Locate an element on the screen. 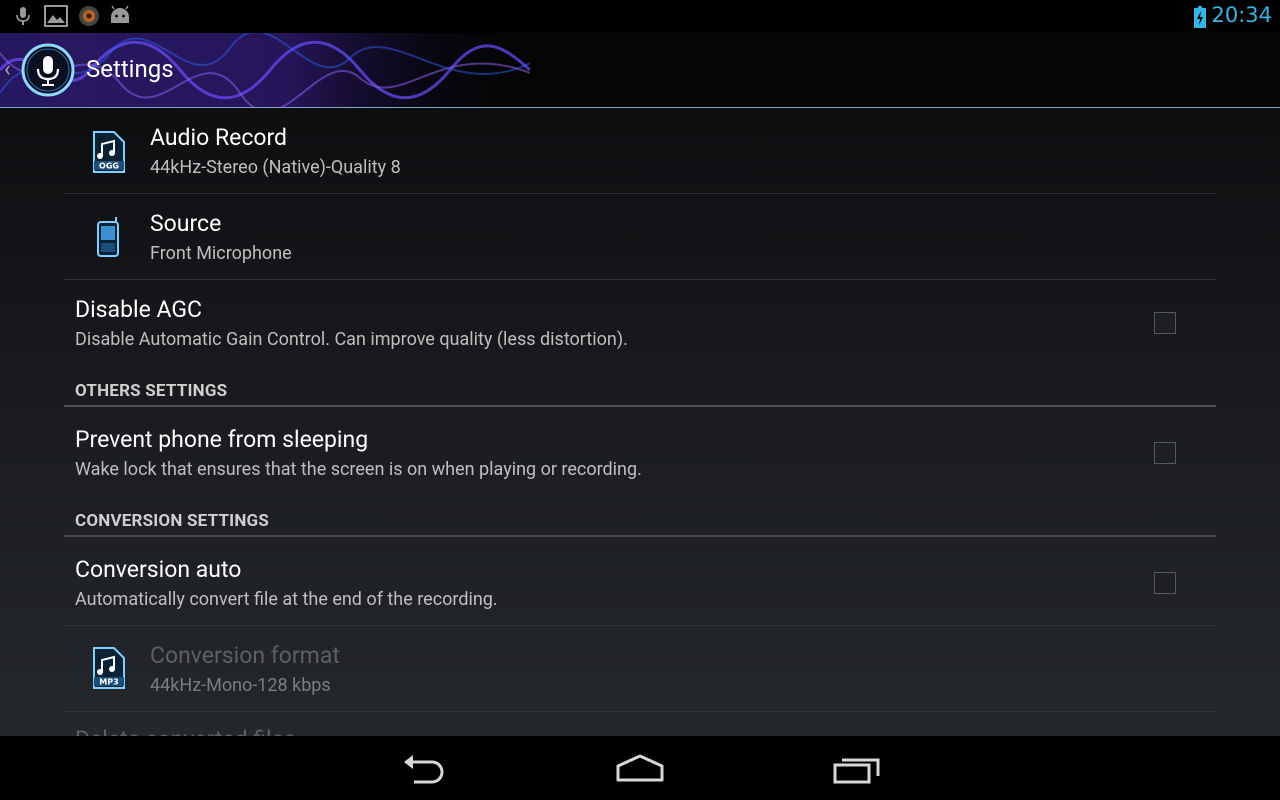 The image size is (1280, 800). section-label: CONVERSION SETTINGS is located at coordinates (172, 521).